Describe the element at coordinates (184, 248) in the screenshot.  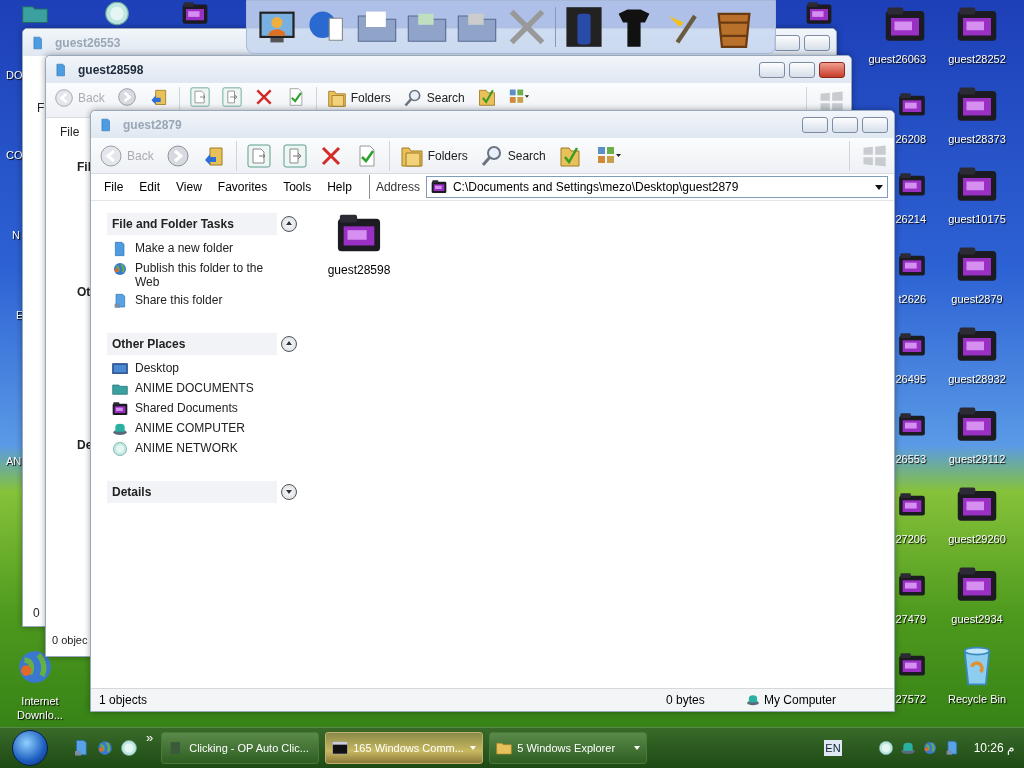
I see `task-link: Make a new folder` at that location.